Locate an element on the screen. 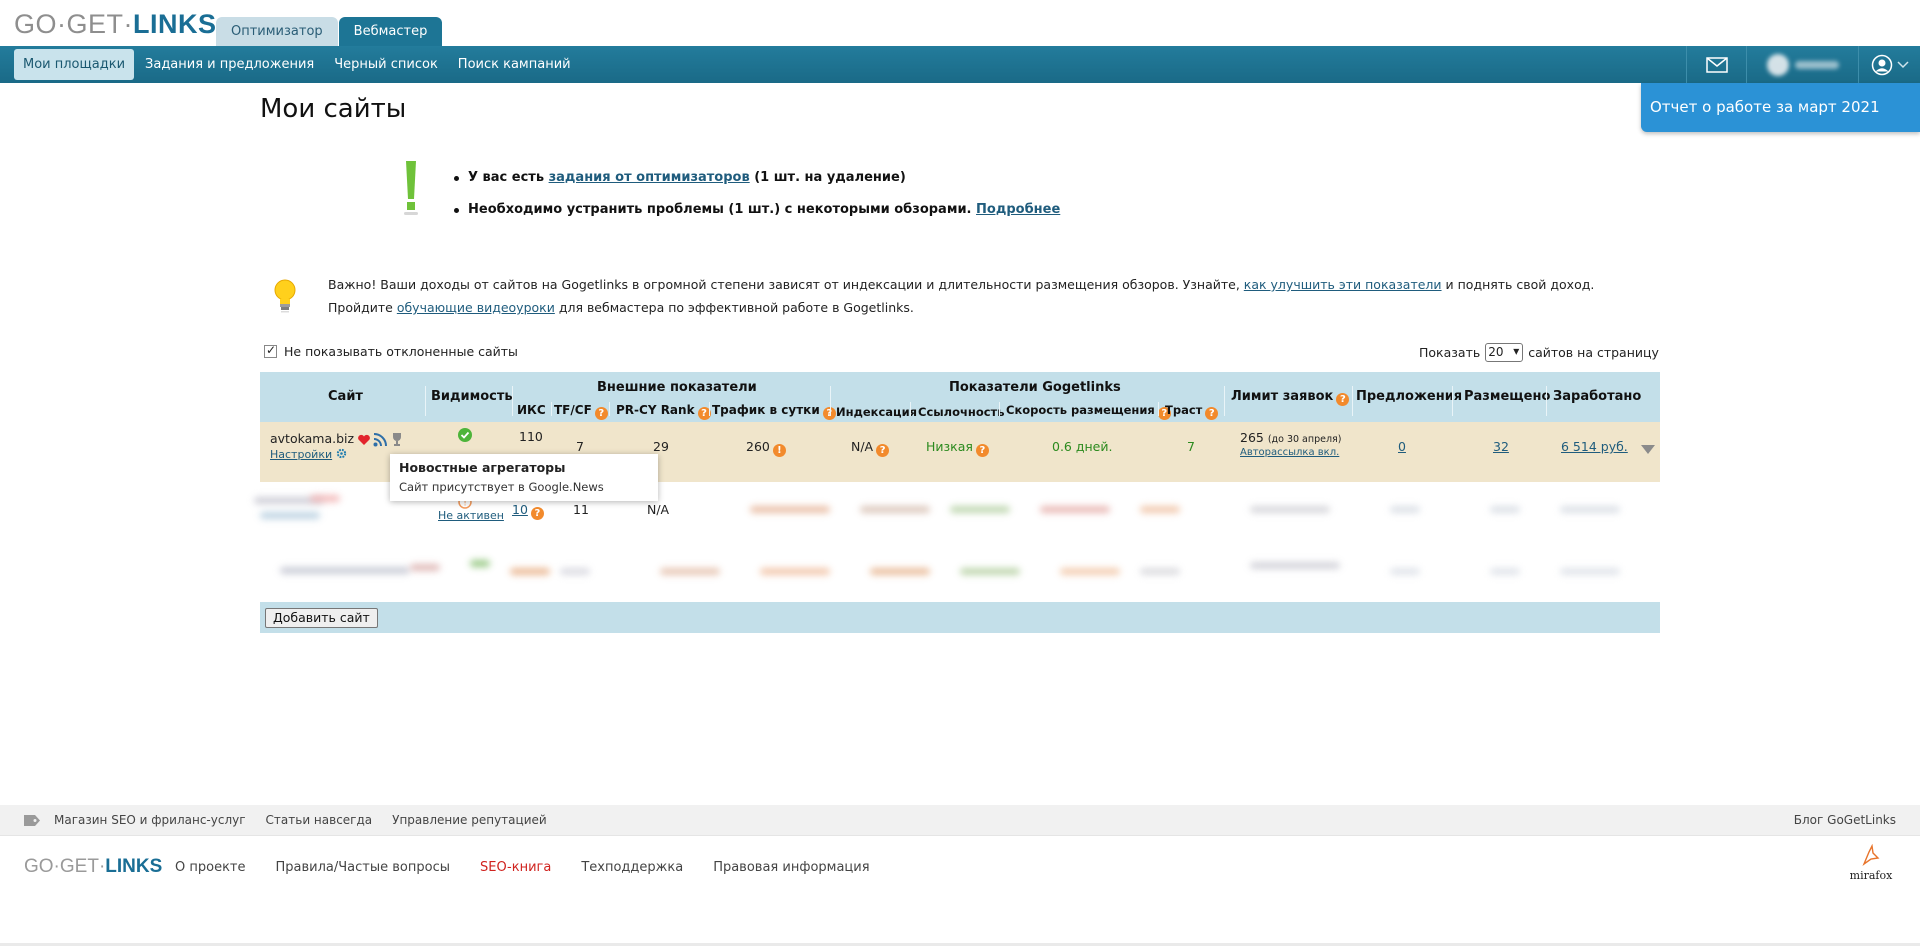  messages-button is located at coordinates (1716, 64).